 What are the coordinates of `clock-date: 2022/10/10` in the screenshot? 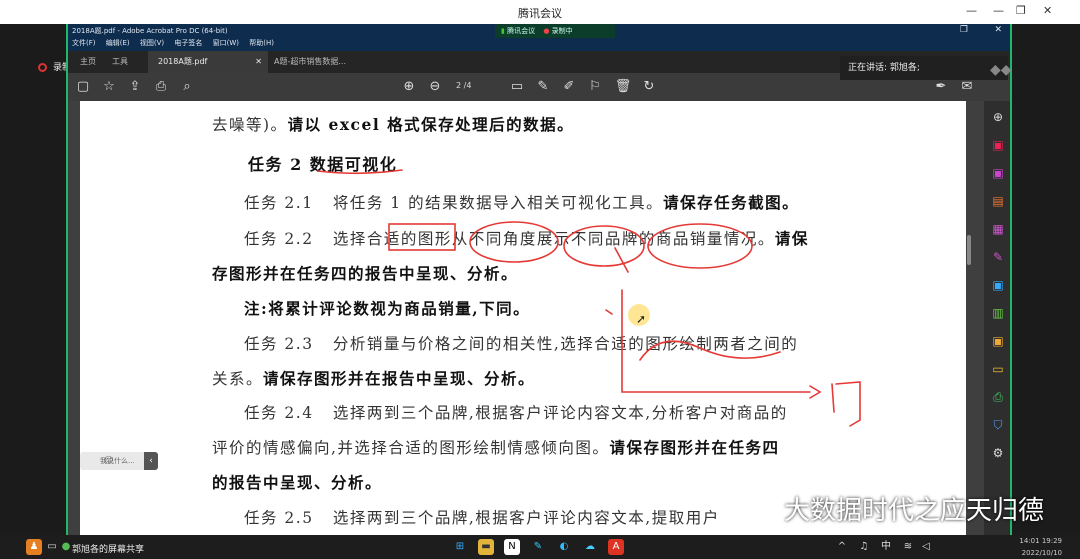 It's located at (1041, 553).